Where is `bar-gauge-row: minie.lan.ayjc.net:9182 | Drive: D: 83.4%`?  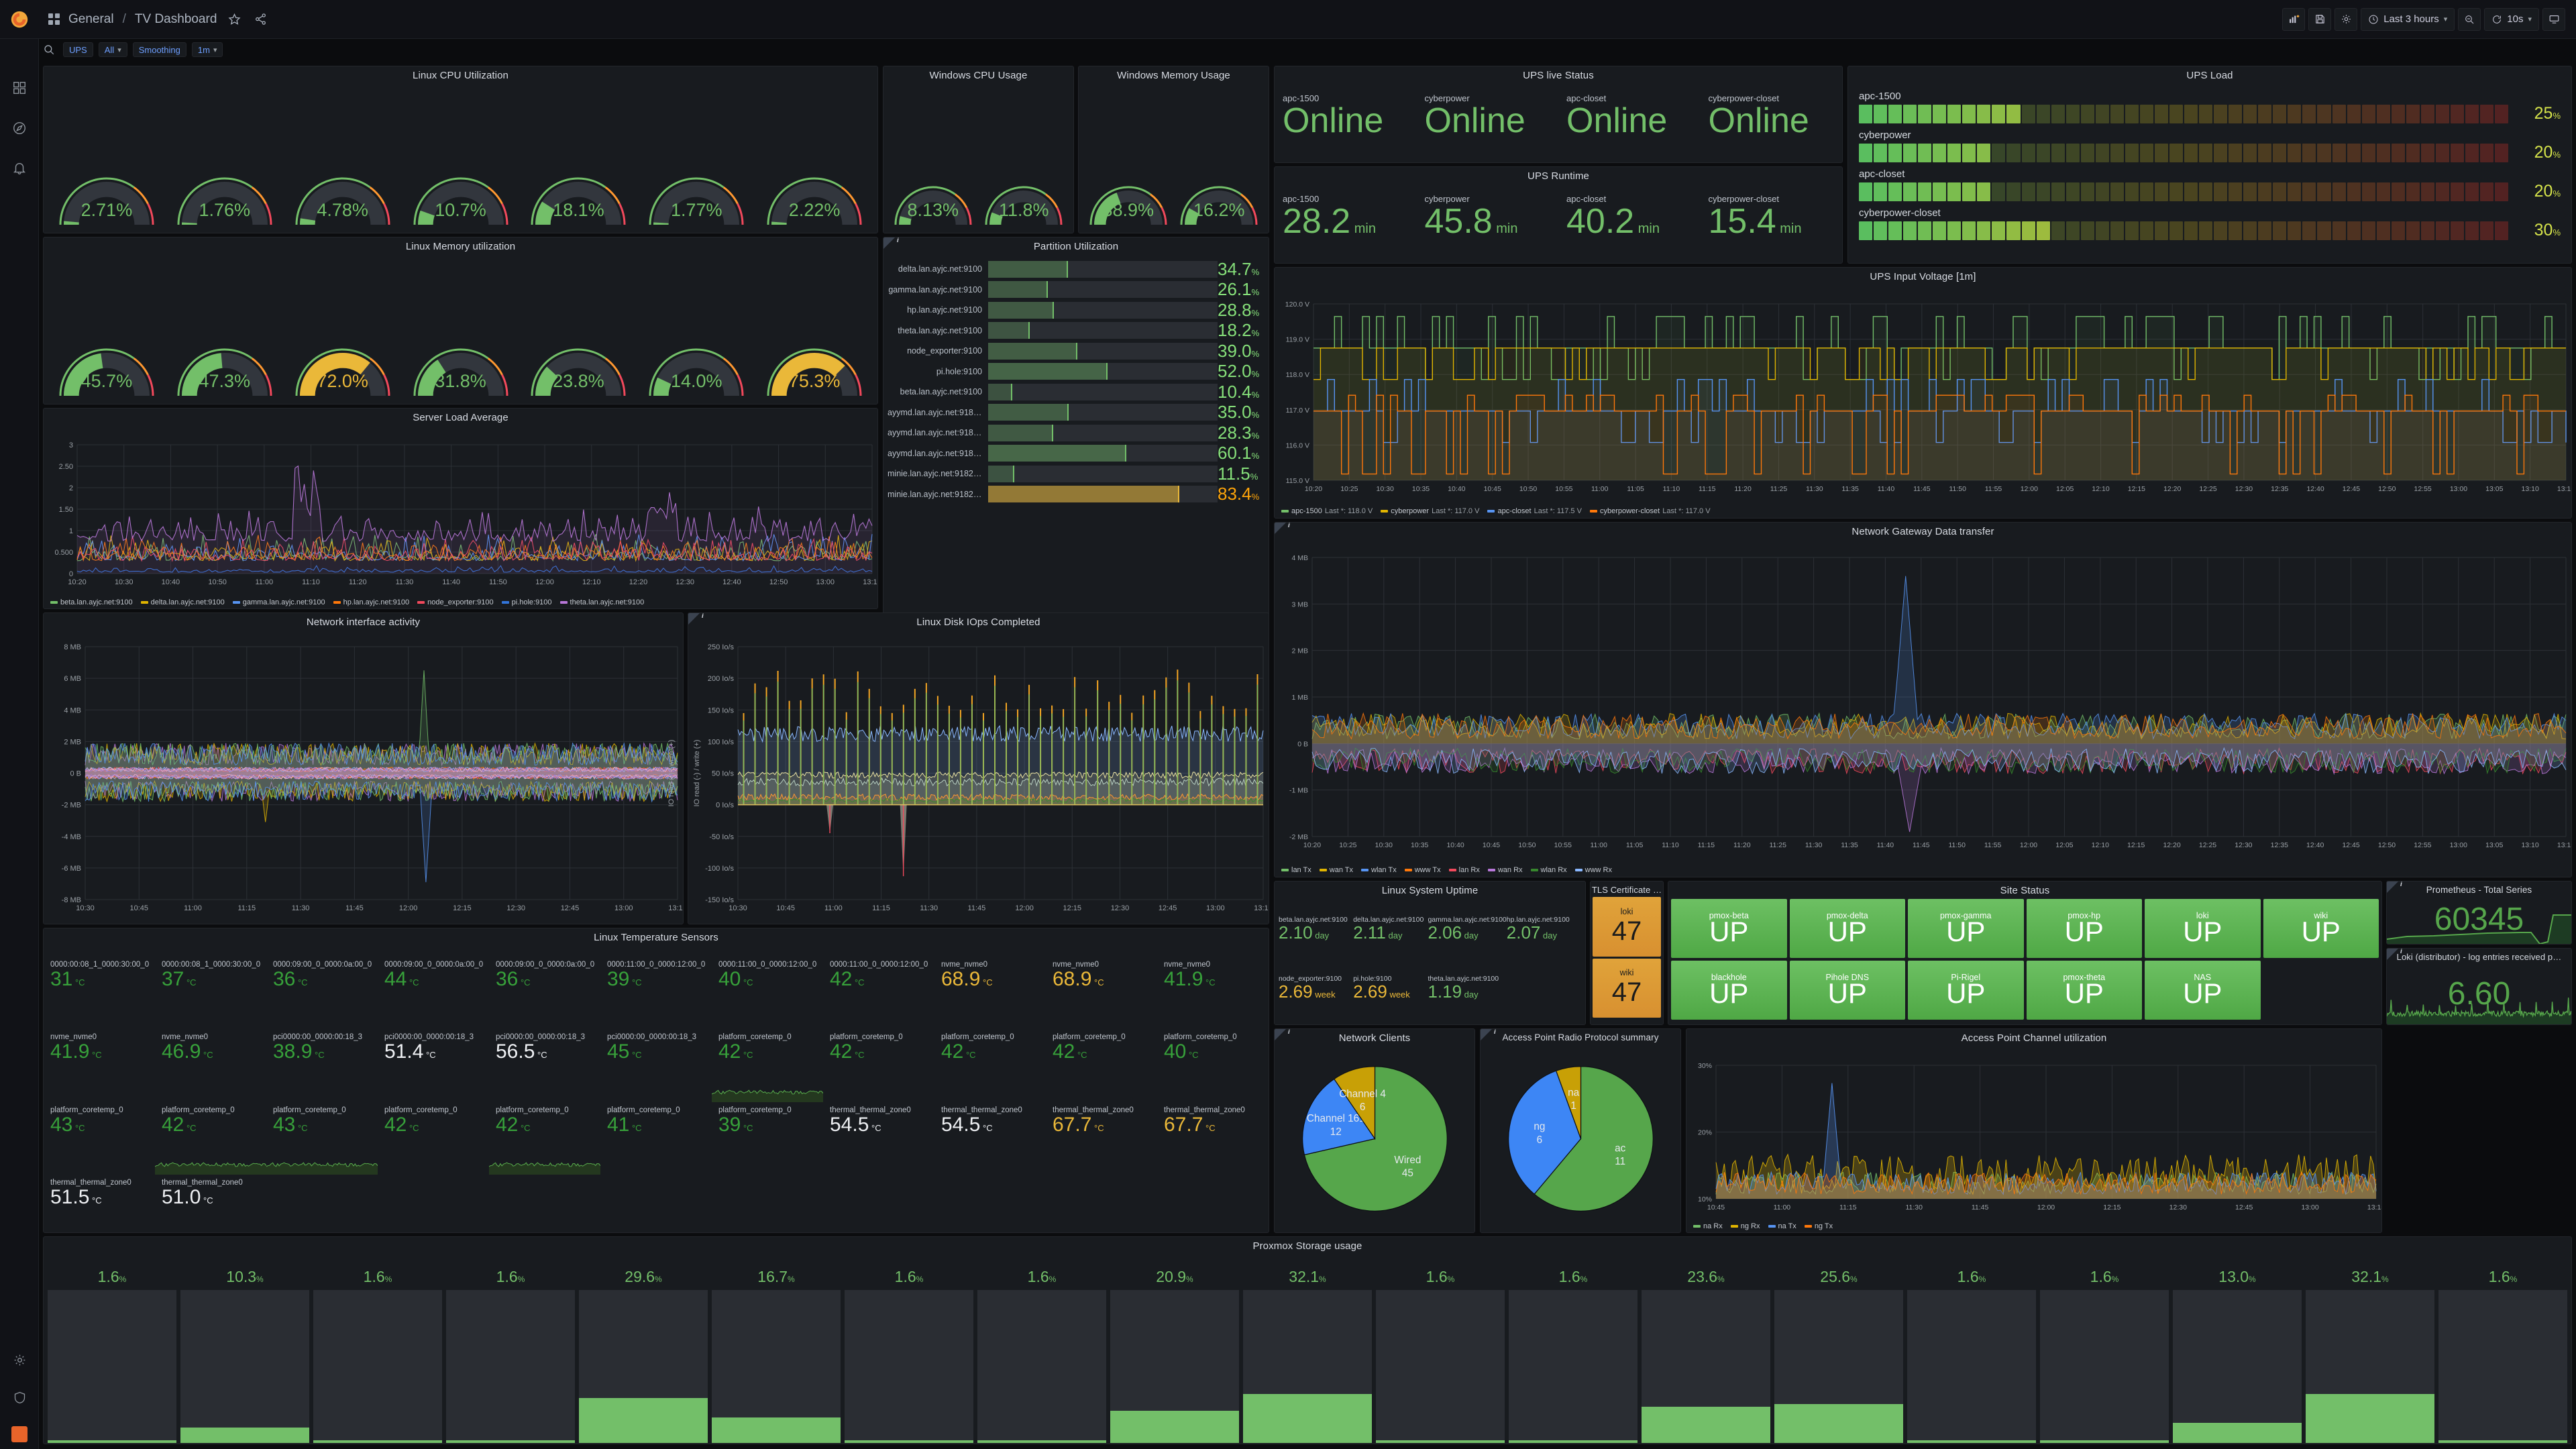 bar-gauge-row: minie.lan.ayjc.net:9182 | Drive: D: 83.4% is located at coordinates (1073, 494).